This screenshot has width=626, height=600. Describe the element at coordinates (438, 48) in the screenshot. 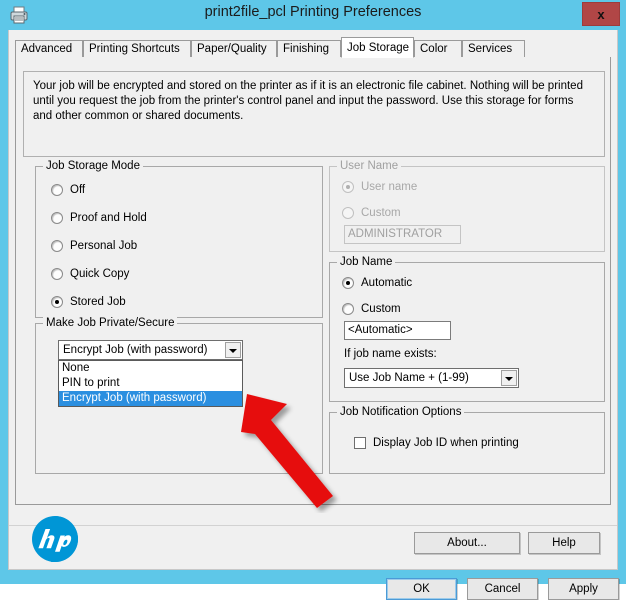

I see `tab-color: Color` at that location.